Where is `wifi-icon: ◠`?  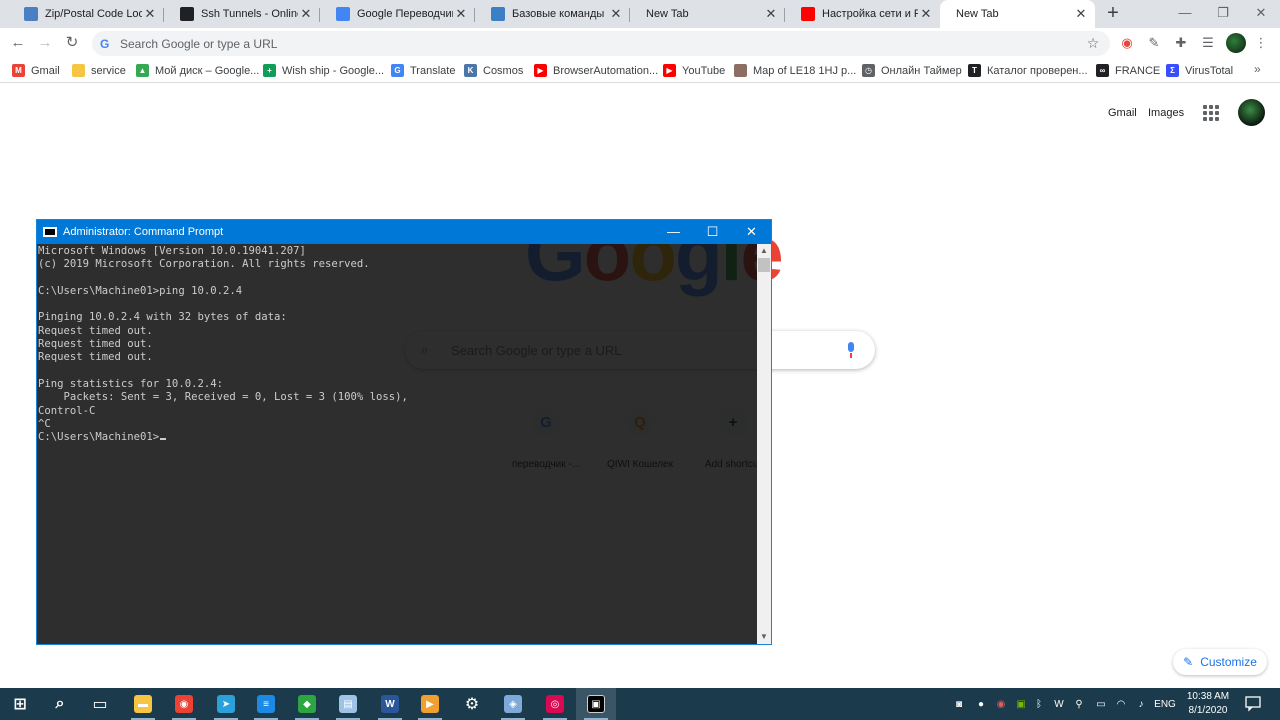 wifi-icon: ◠ is located at coordinates (1121, 704).